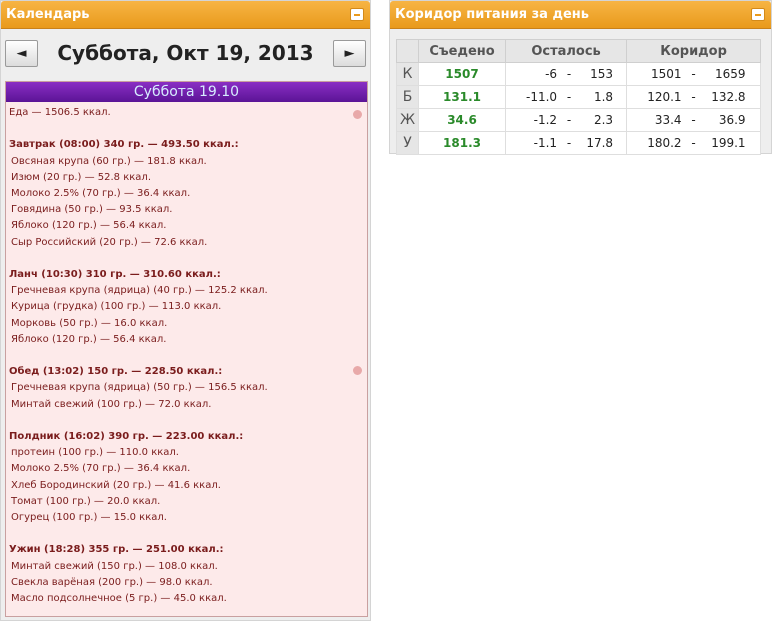 Image resolution: width=772 pixels, height=621 pixels. I want to click on corridor-min: 180.2, so click(664, 143).